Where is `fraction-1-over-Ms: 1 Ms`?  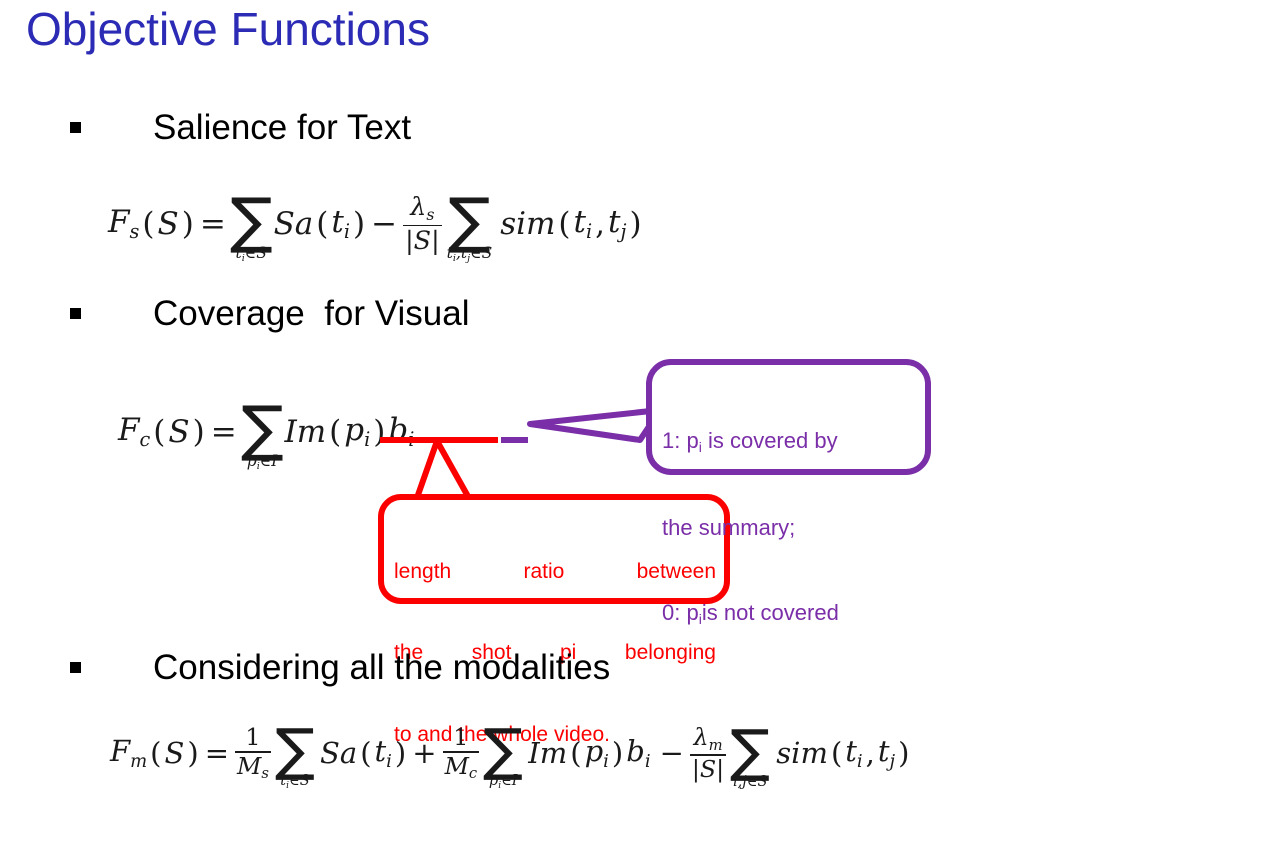 fraction-1-over-Ms: 1 Ms is located at coordinates (253, 752).